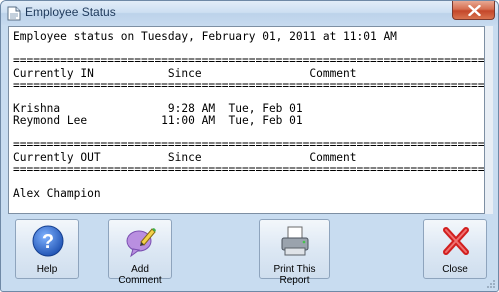  What do you see at coordinates (141, 243) in the screenshot?
I see `comment-icon` at bounding box center [141, 243].